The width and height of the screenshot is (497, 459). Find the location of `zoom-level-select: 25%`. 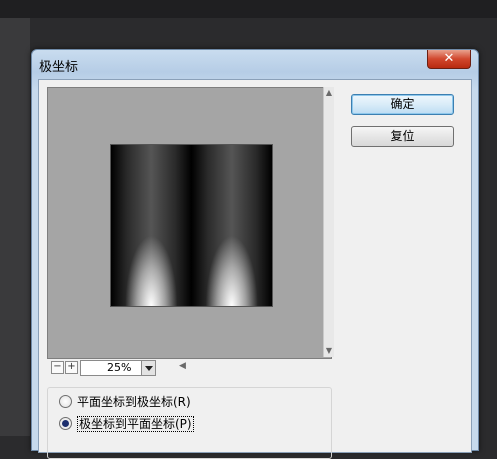

zoom-level-select: 25% is located at coordinates (118, 368).